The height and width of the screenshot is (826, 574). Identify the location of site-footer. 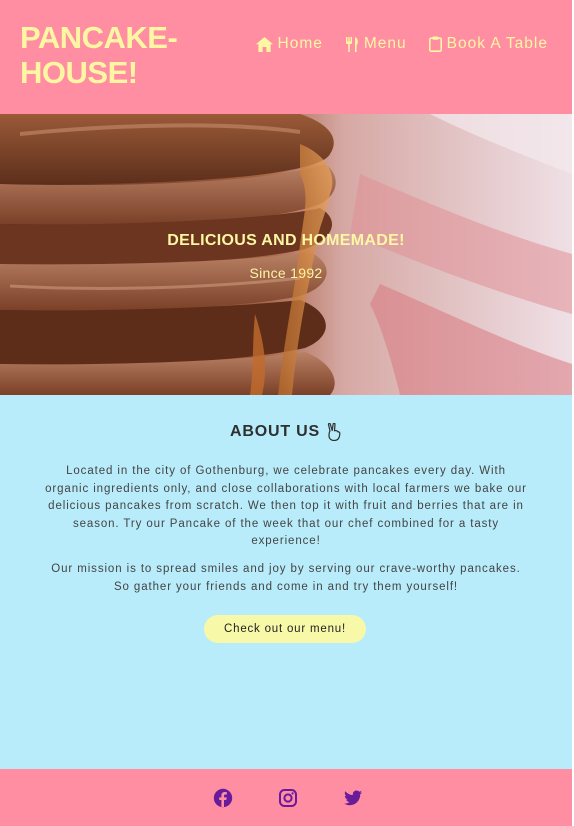
(286, 797).